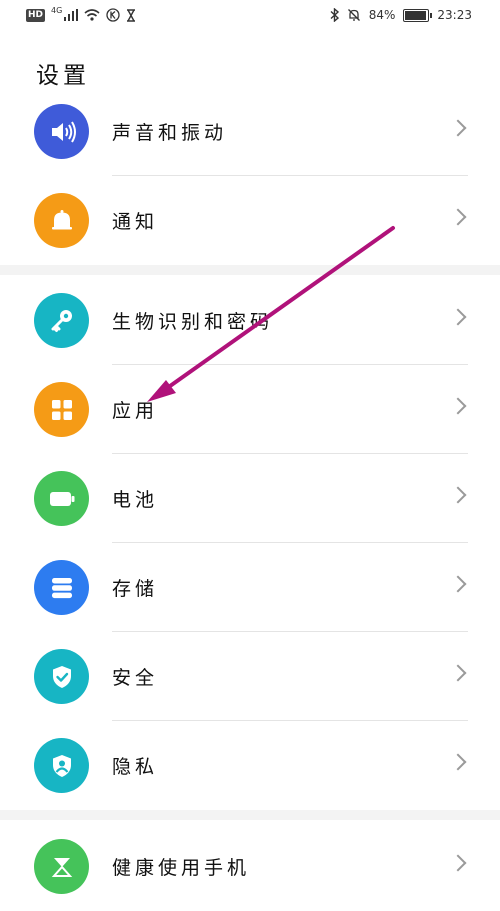 This screenshot has width=500, height=911. Describe the element at coordinates (61, 676) in the screenshot. I see `shield-check-icon` at that location.